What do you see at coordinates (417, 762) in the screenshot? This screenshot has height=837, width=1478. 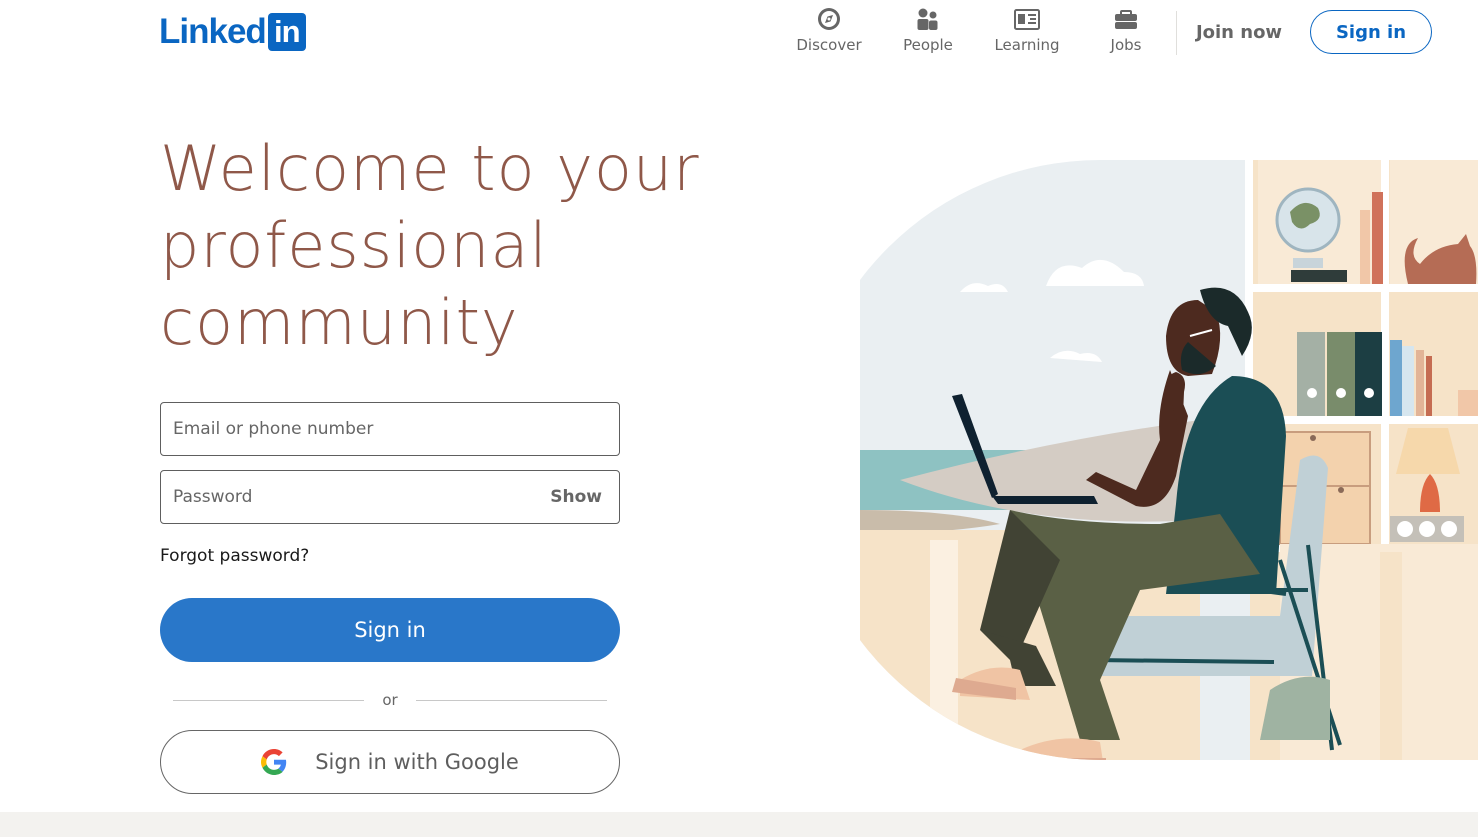 I see `google-button-label: Sign in with Google` at bounding box center [417, 762].